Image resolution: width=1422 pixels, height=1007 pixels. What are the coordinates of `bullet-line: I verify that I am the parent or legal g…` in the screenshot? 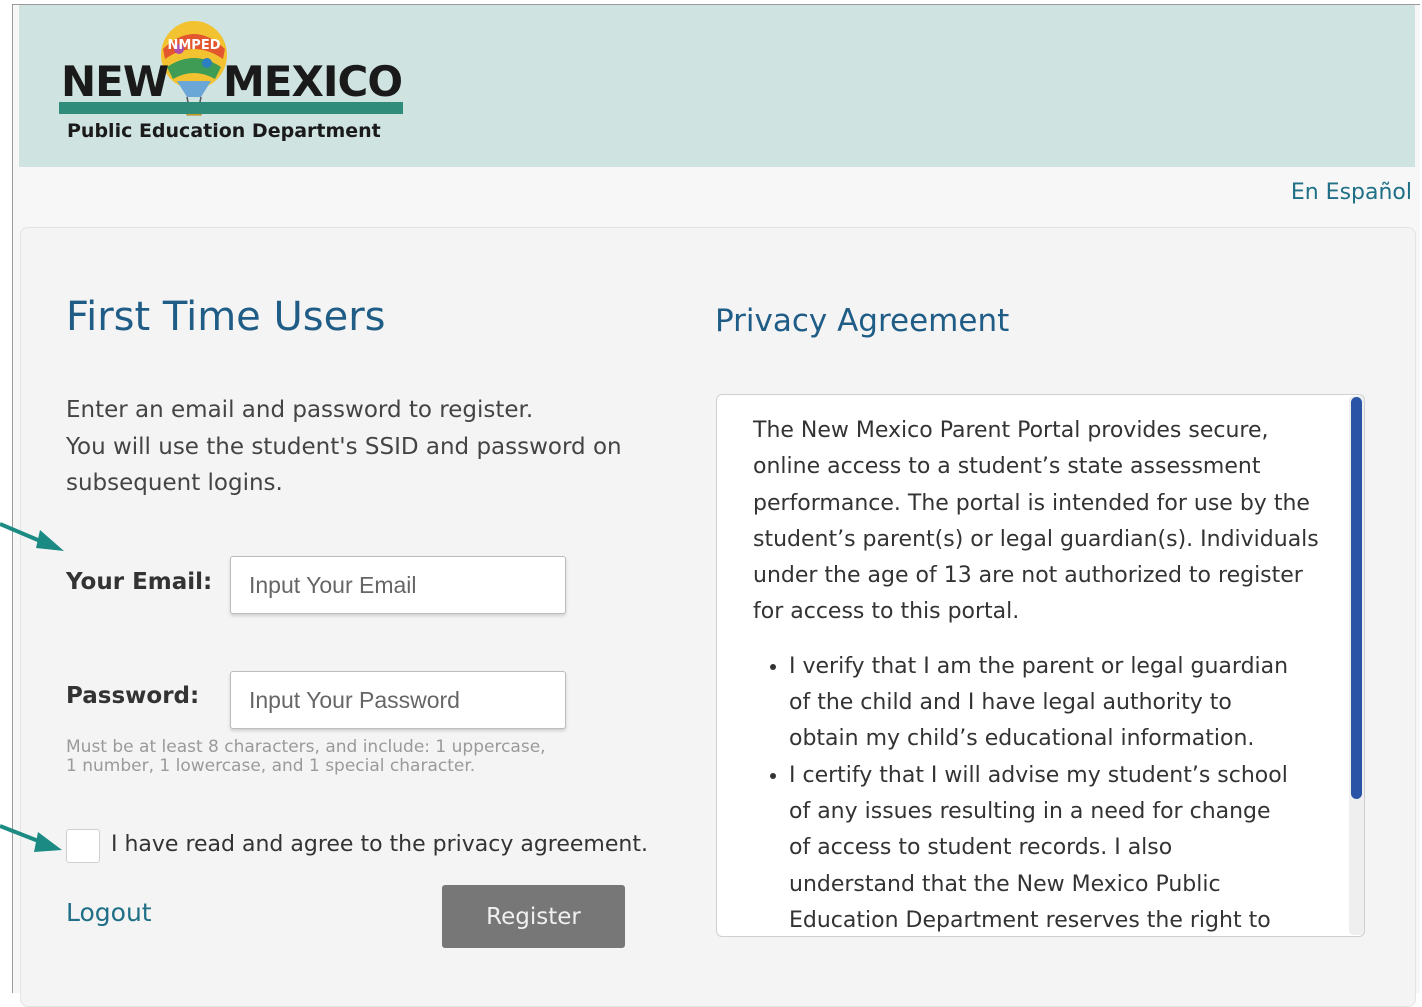 It's located at (1039, 666).